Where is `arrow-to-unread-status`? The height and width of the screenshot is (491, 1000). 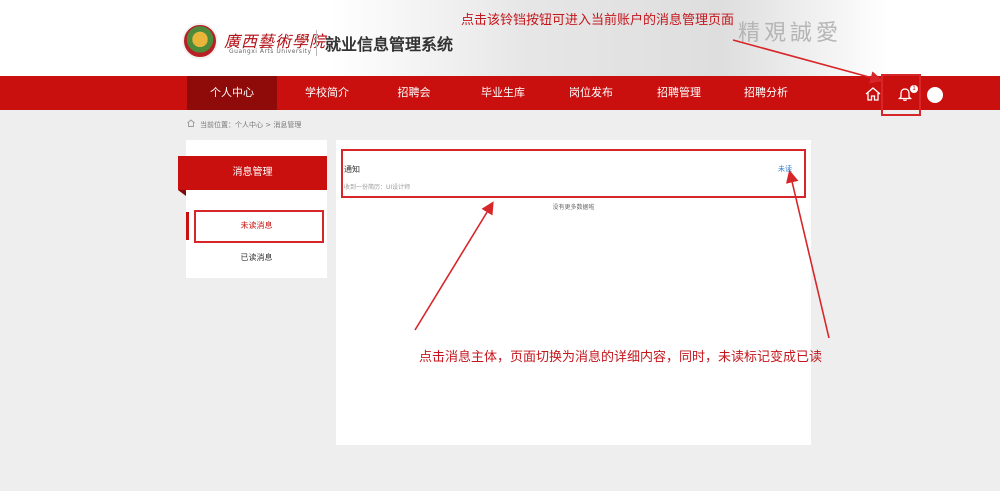 arrow-to-unread-status is located at coordinates (807, 254).